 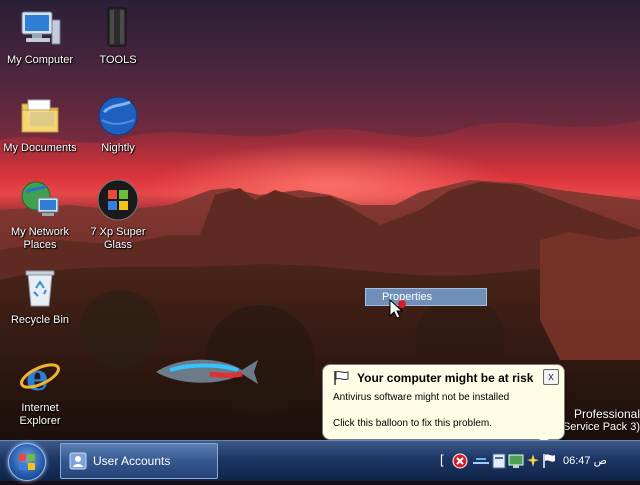 I want to click on windows-start-orb-icon, so click(x=27, y=462).